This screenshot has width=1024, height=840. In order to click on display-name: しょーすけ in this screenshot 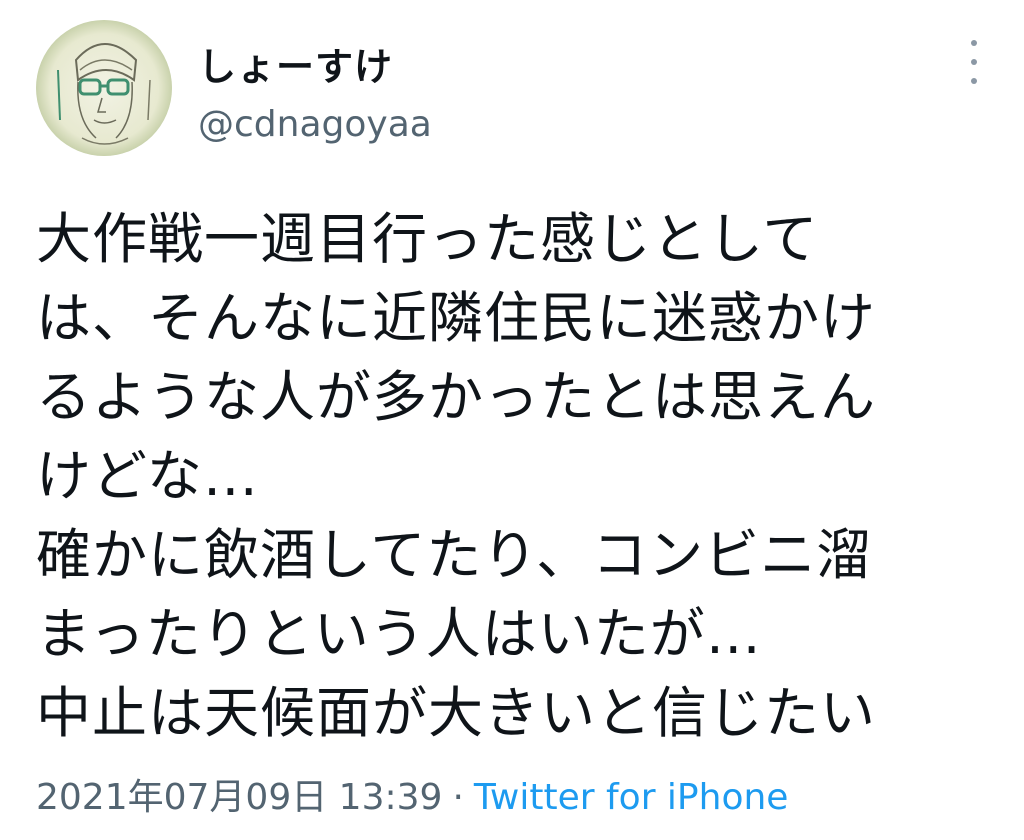, I will do `click(295, 63)`.